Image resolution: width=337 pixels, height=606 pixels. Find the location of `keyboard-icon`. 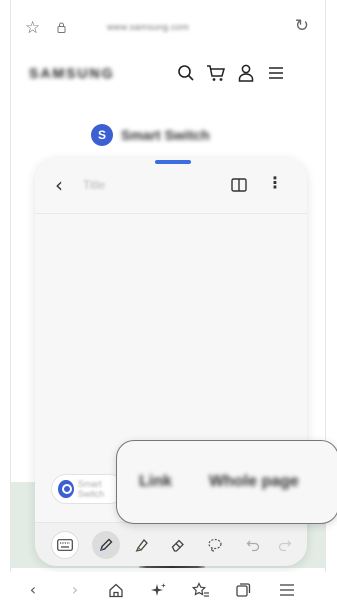

keyboard-icon is located at coordinates (65, 545).